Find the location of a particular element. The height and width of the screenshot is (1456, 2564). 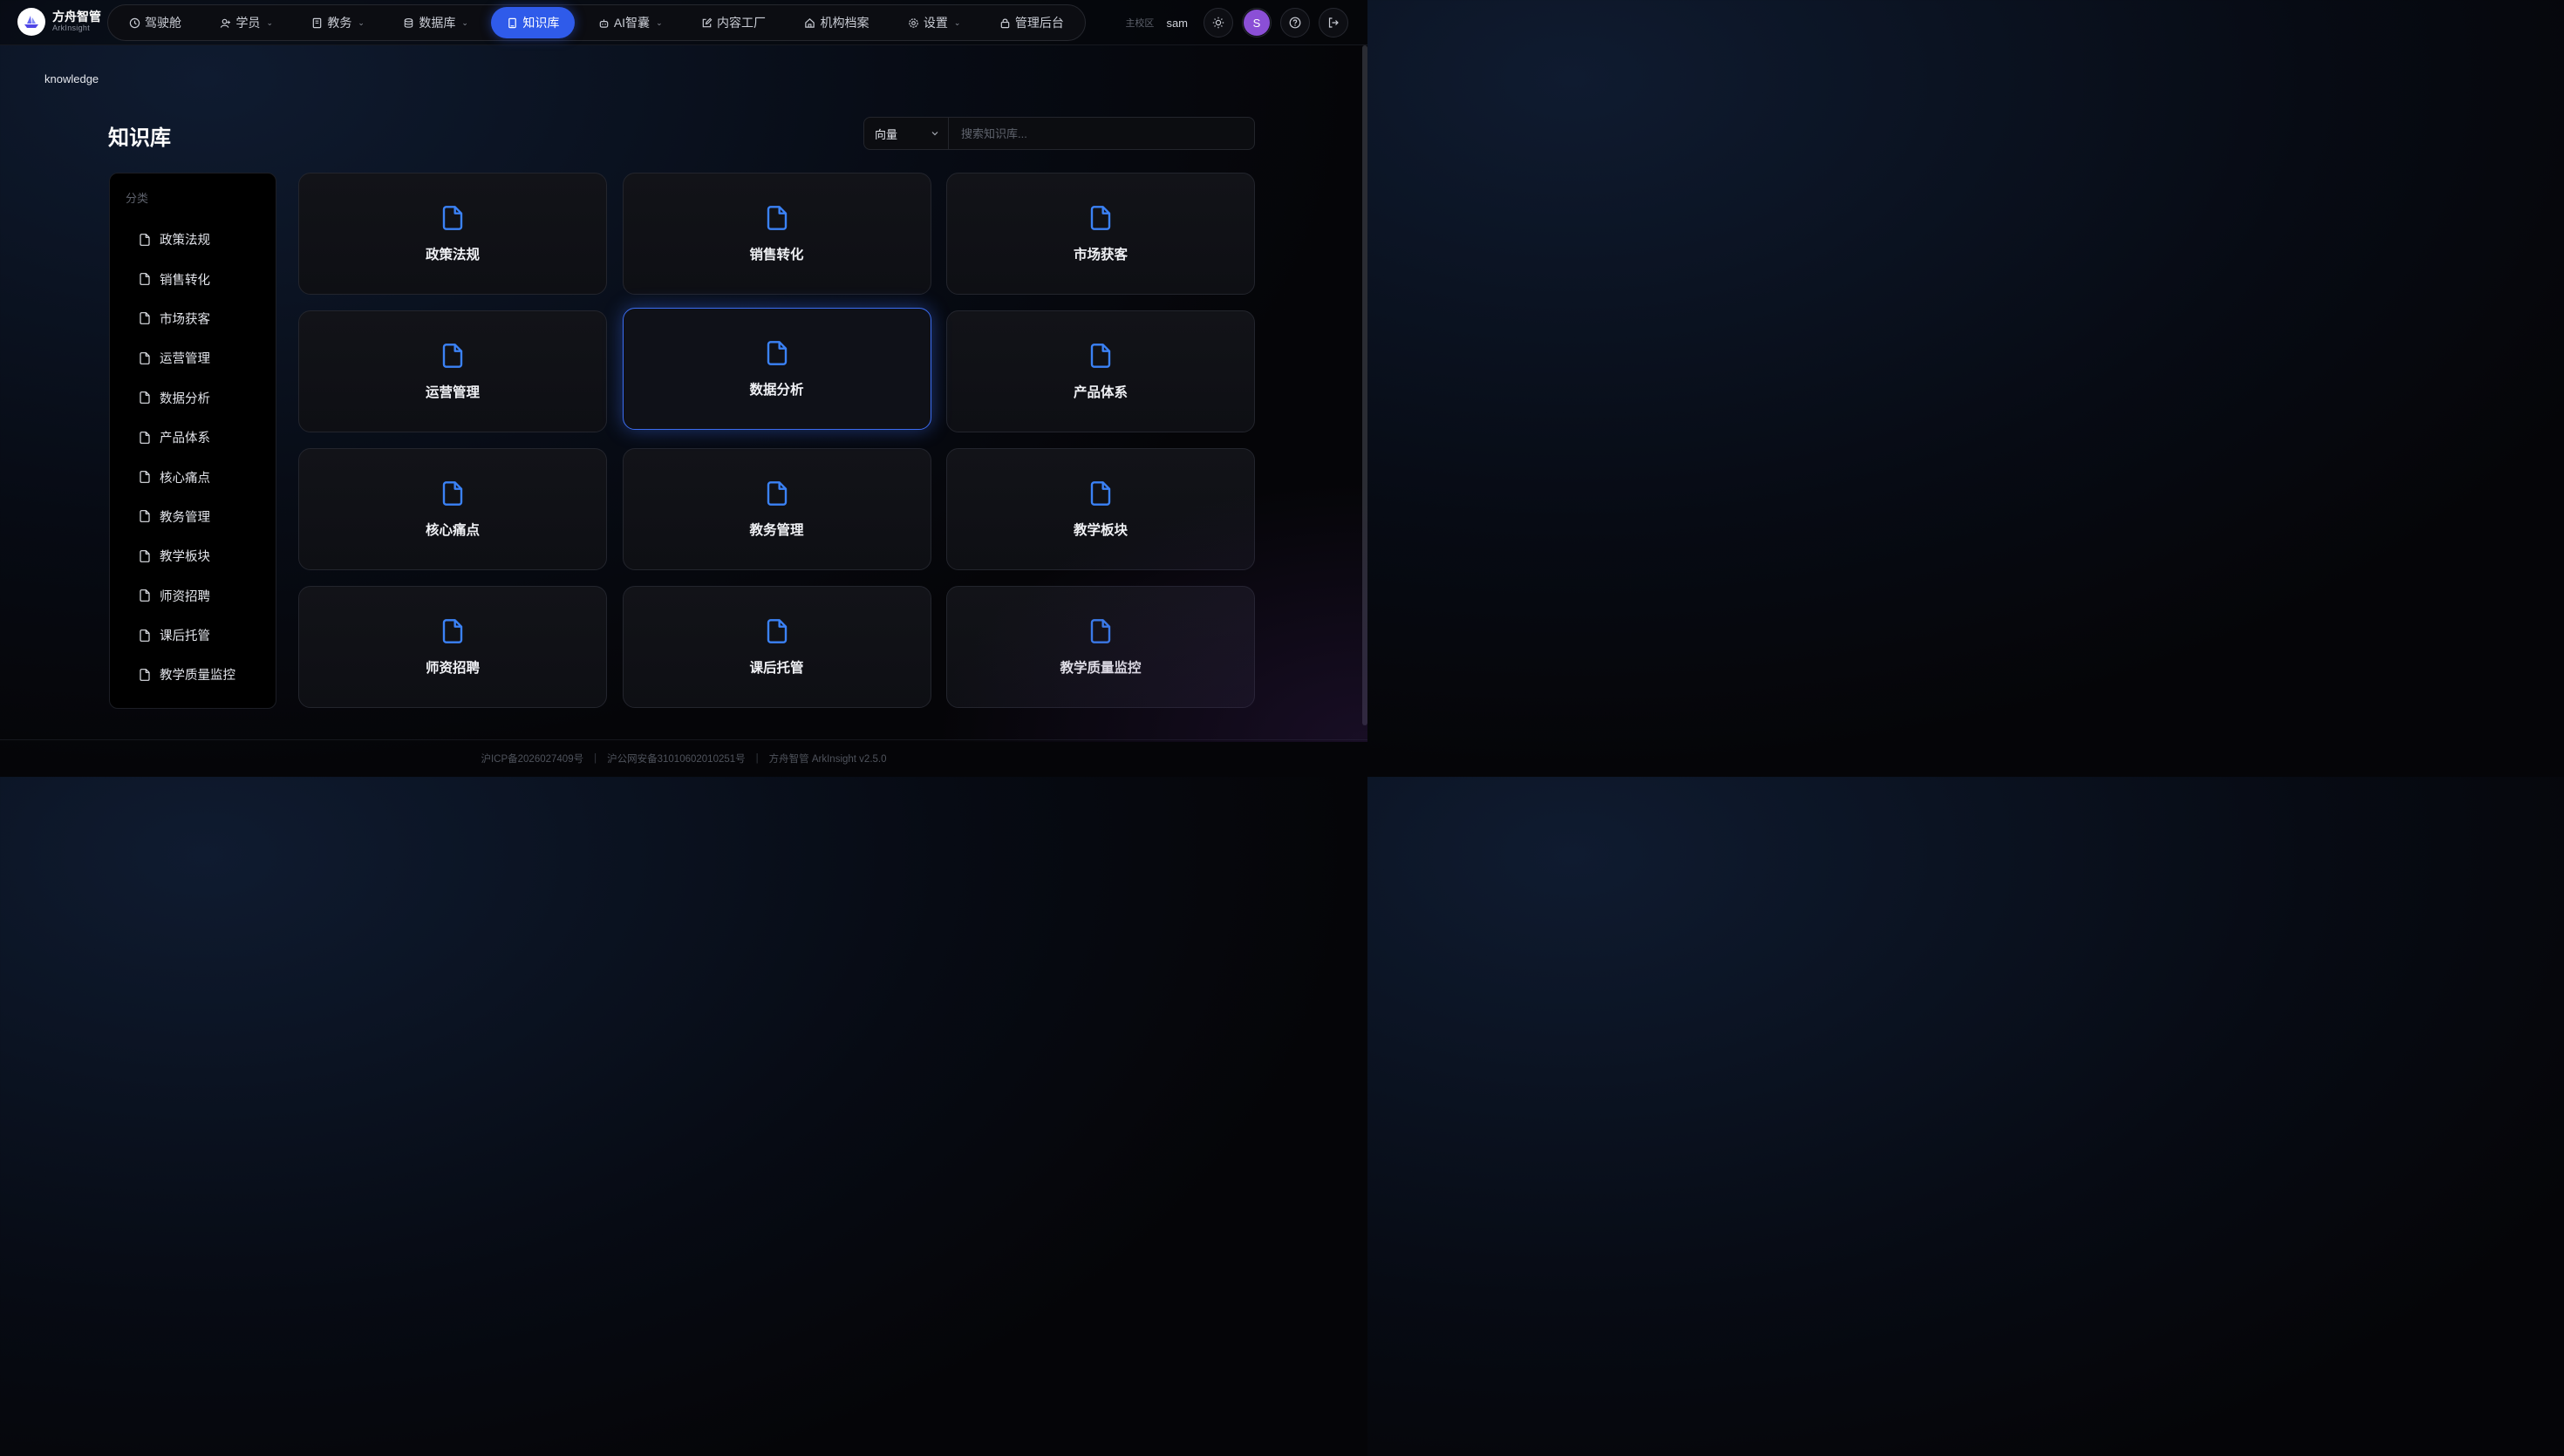

sidebar-category-item: 核心痛点 is located at coordinates (193, 476).